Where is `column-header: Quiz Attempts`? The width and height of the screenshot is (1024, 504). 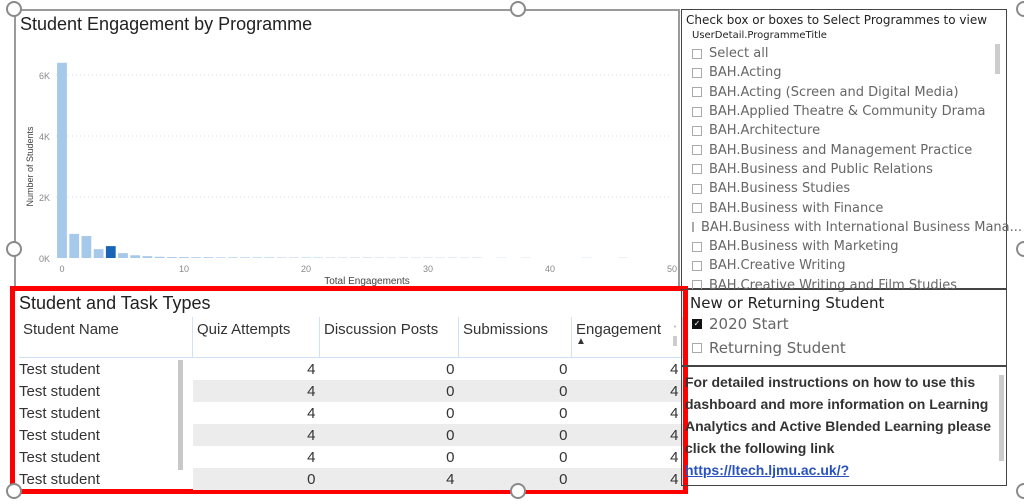
column-header: Quiz Attempts is located at coordinates (256, 337).